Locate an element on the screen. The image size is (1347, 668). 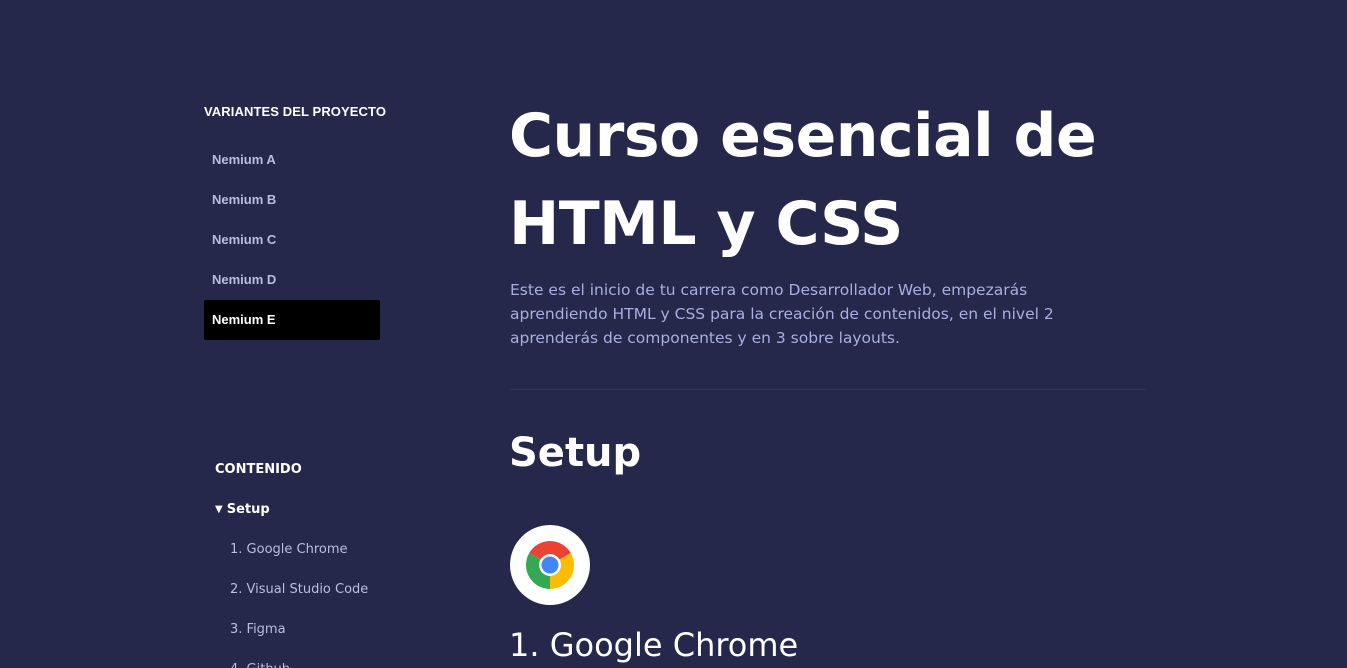
setup-section-label: Setup is located at coordinates (248, 509).